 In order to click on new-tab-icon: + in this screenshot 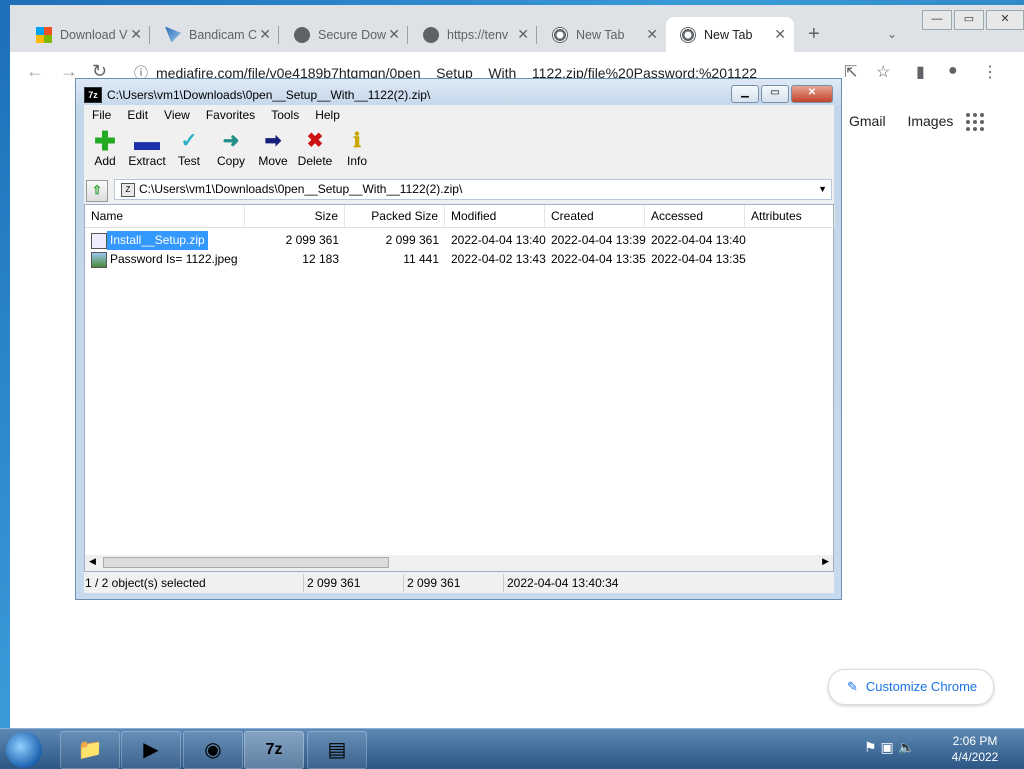, I will do `click(814, 34)`.